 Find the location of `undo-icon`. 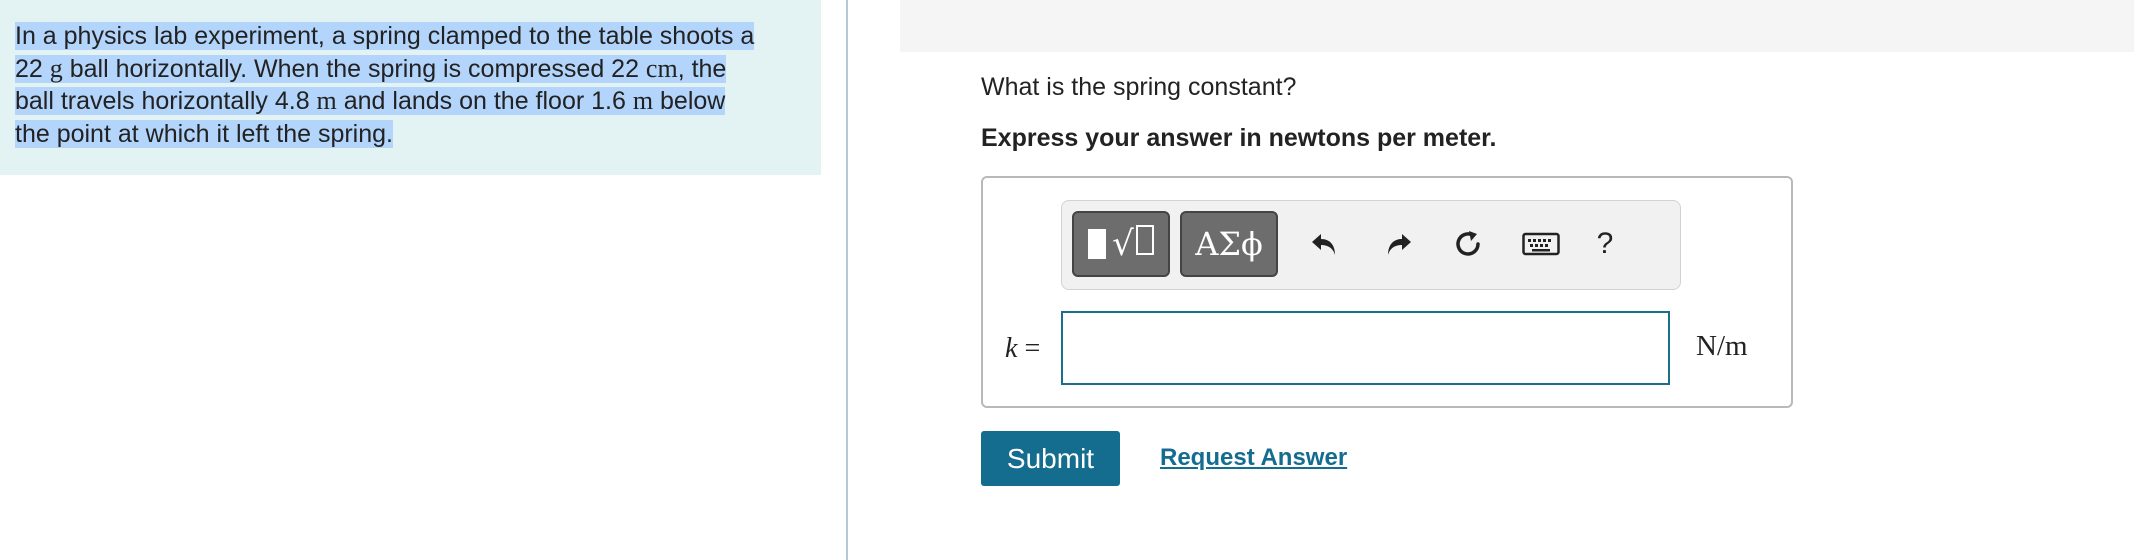

undo-icon is located at coordinates (1325, 244).